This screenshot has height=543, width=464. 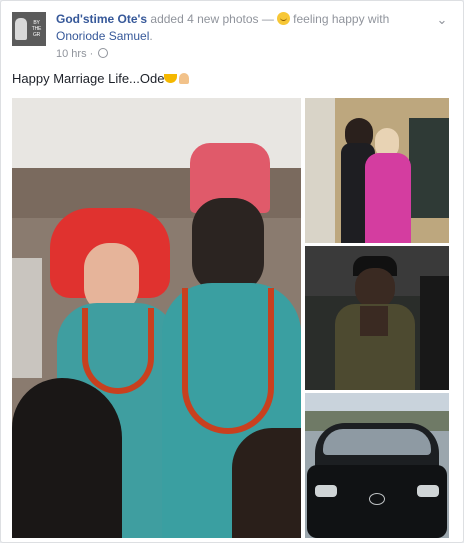 What do you see at coordinates (88, 78) in the screenshot?
I see `post-text-content: Happy Marriage Life...Ode` at bounding box center [88, 78].